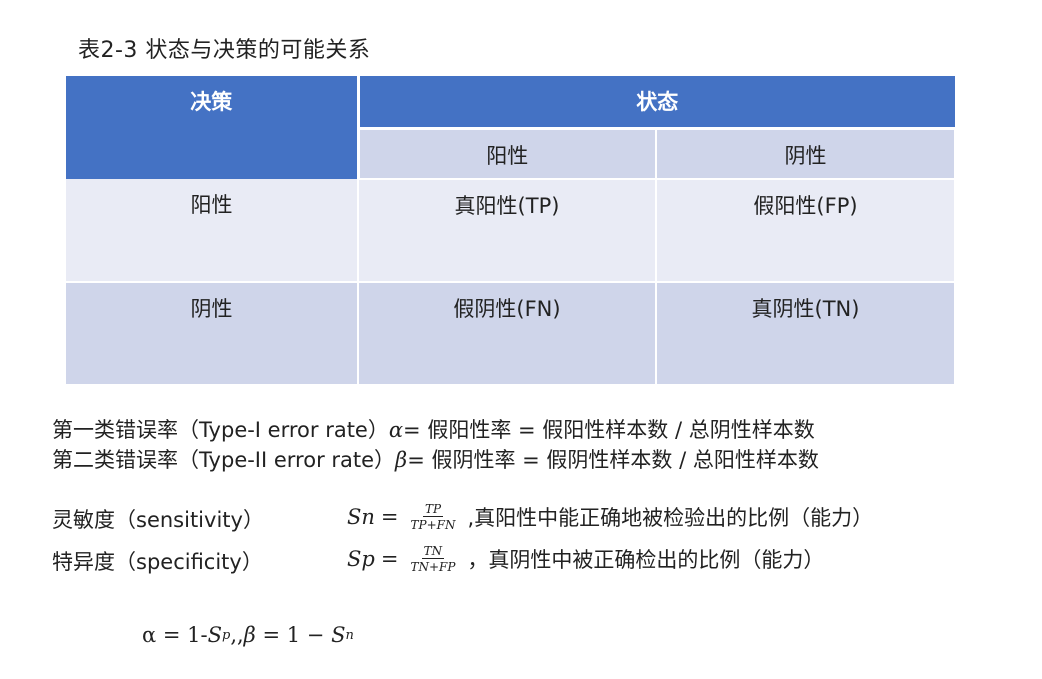 This screenshot has width=1042, height=679. I want to click on type2-definition: = 假阴性率 = 假阴性样本数 / 总阳性样本数, so click(613, 460).